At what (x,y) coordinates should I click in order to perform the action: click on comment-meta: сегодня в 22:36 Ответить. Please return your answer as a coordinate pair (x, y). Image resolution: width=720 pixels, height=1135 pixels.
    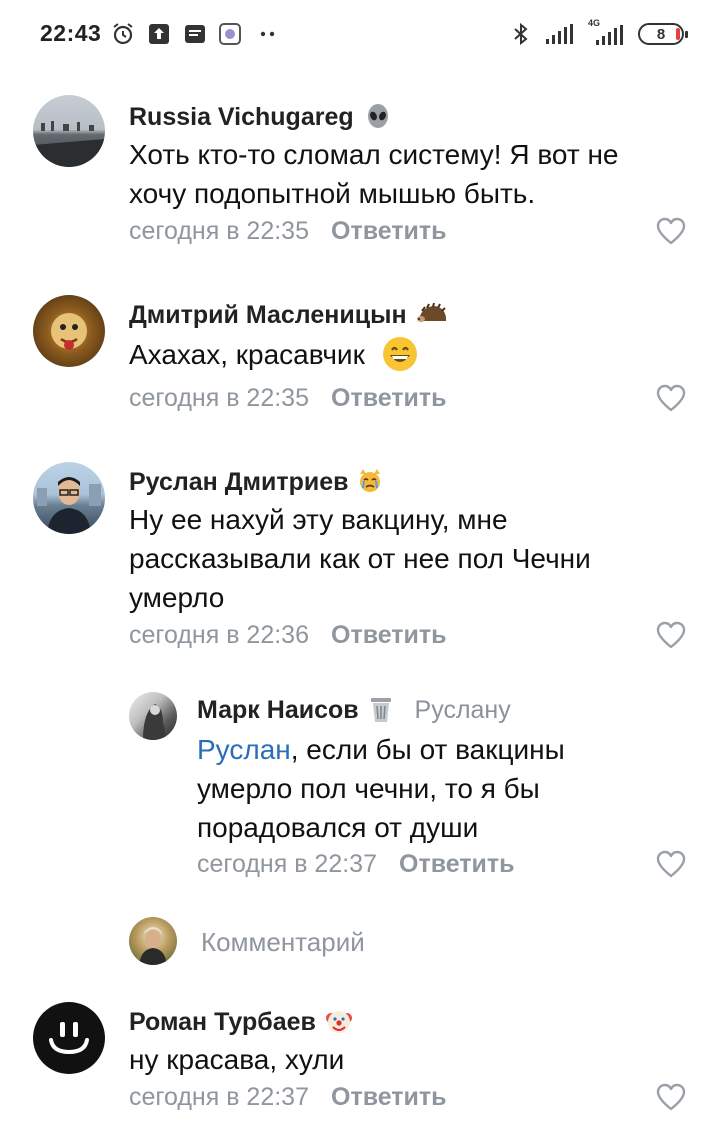
    Looking at the image, I should click on (288, 635).